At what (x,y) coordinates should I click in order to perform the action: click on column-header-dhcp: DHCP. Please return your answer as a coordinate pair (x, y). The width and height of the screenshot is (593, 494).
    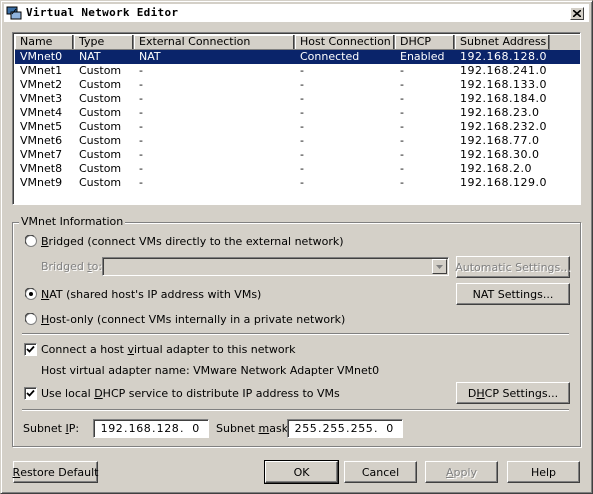
    Looking at the image, I should click on (425, 42).